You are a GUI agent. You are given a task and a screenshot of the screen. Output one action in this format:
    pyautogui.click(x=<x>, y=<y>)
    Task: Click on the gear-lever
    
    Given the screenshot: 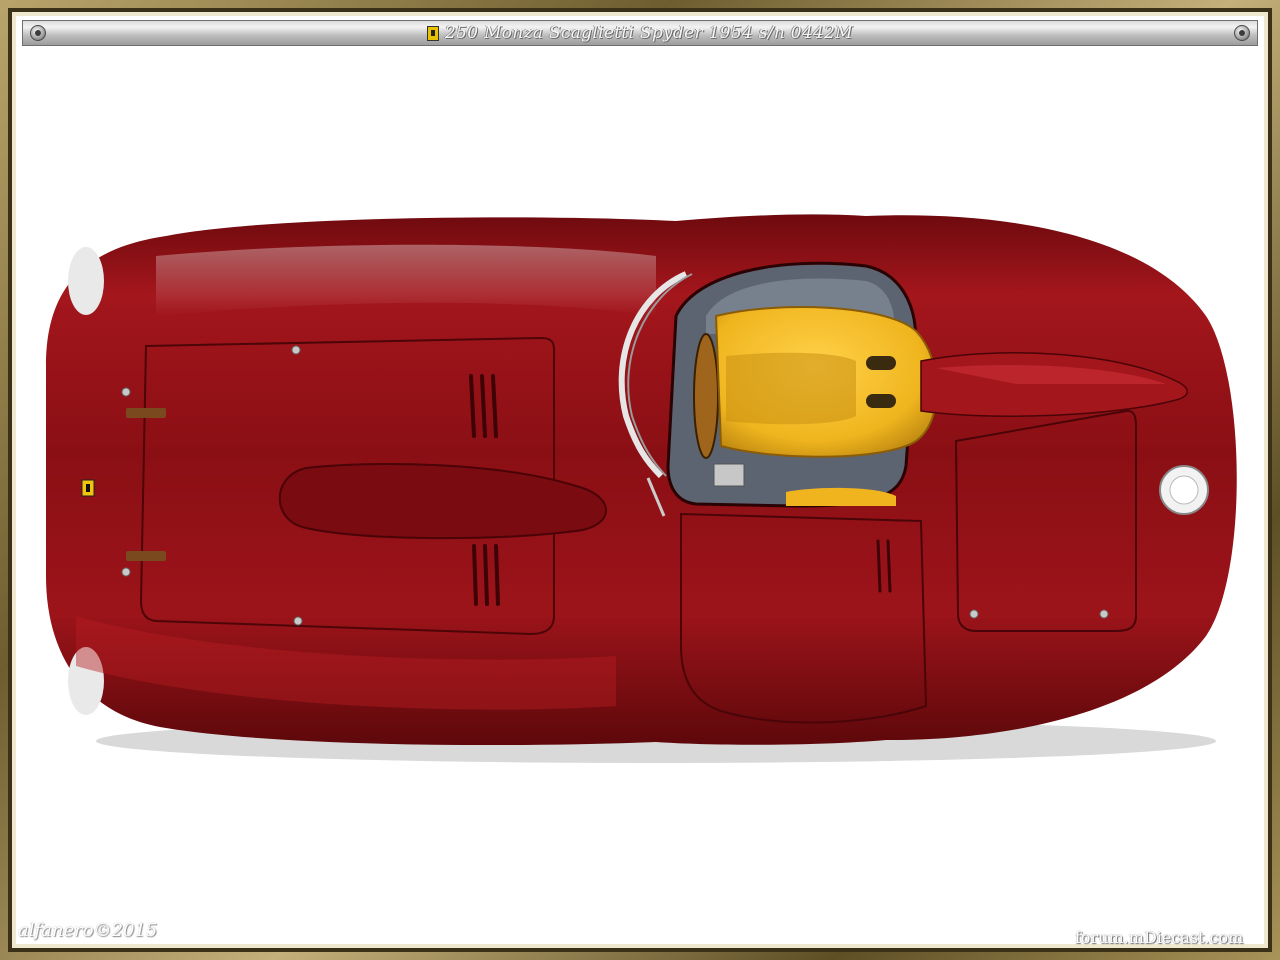 What is the action you would take?
    pyautogui.click(x=729, y=475)
    